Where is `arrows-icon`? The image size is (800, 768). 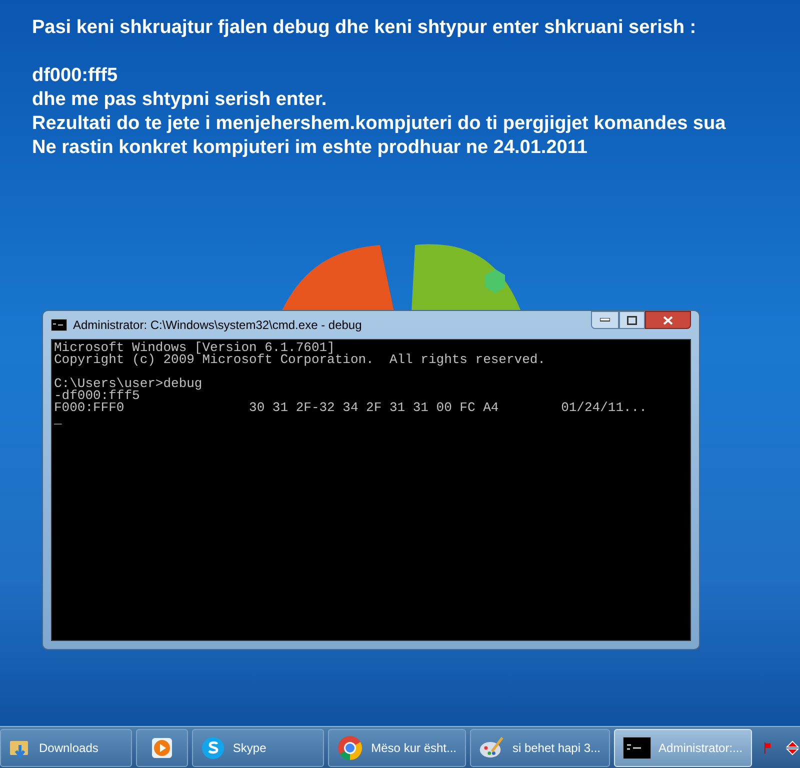 arrows-icon is located at coordinates (792, 748).